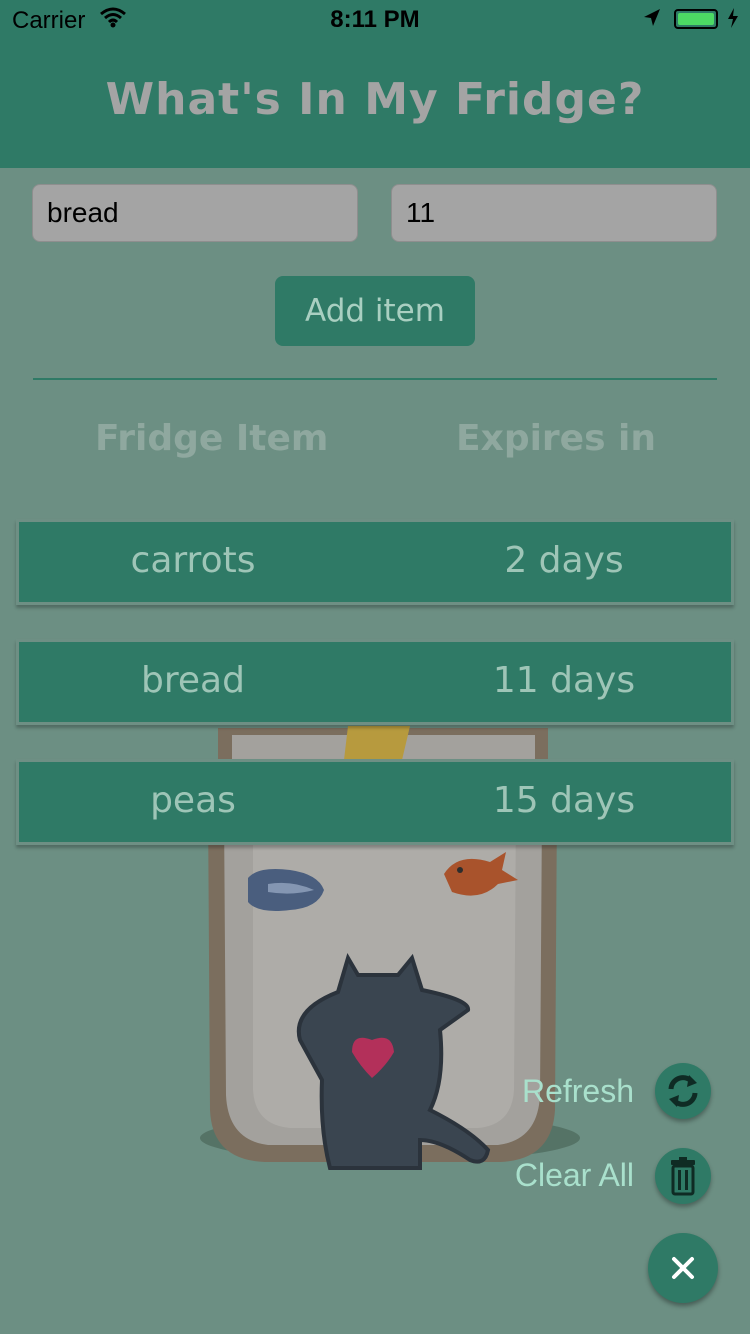 Image resolution: width=750 pixels, height=1334 pixels. I want to click on close-menu-button, so click(683, 1268).